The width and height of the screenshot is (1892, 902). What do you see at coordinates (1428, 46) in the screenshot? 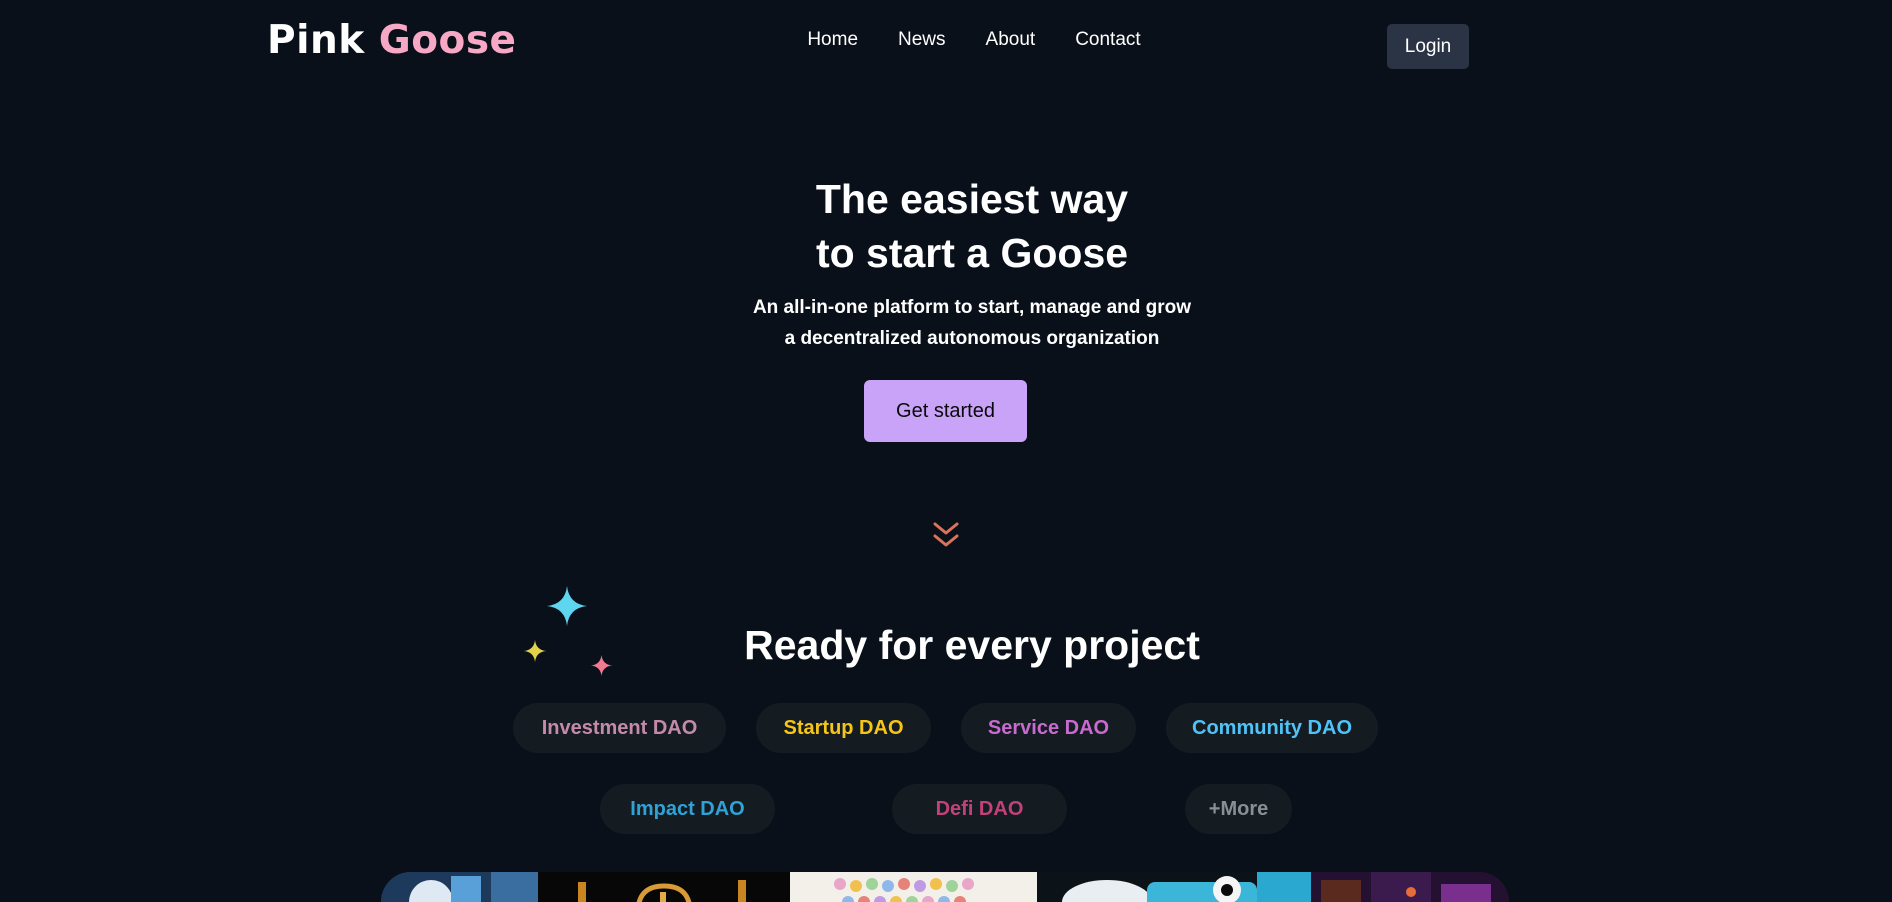
I see `login-button: Login` at bounding box center [1428, 46].